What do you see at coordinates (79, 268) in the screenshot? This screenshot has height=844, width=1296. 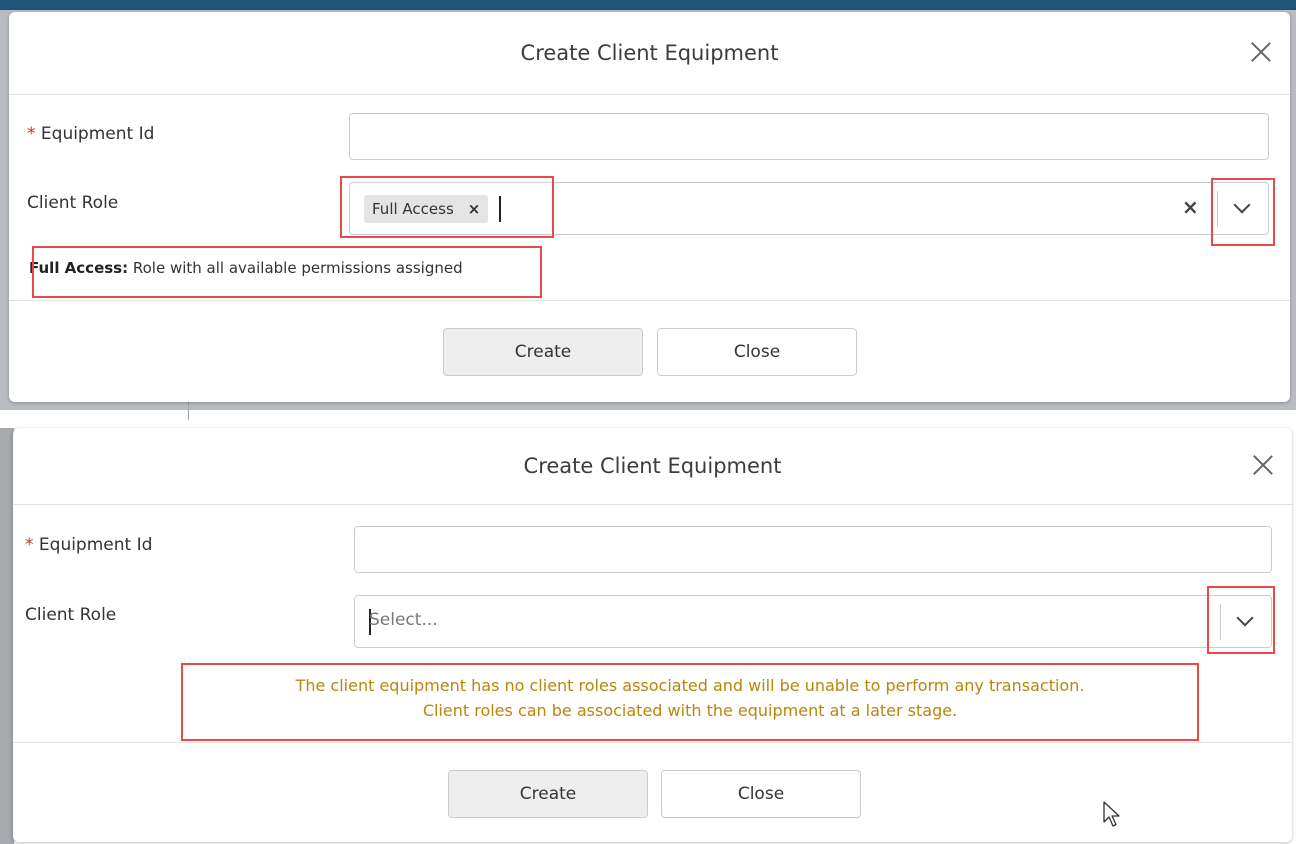 I see `role-description-name: Full Access:` at bounding box center [79, 268].